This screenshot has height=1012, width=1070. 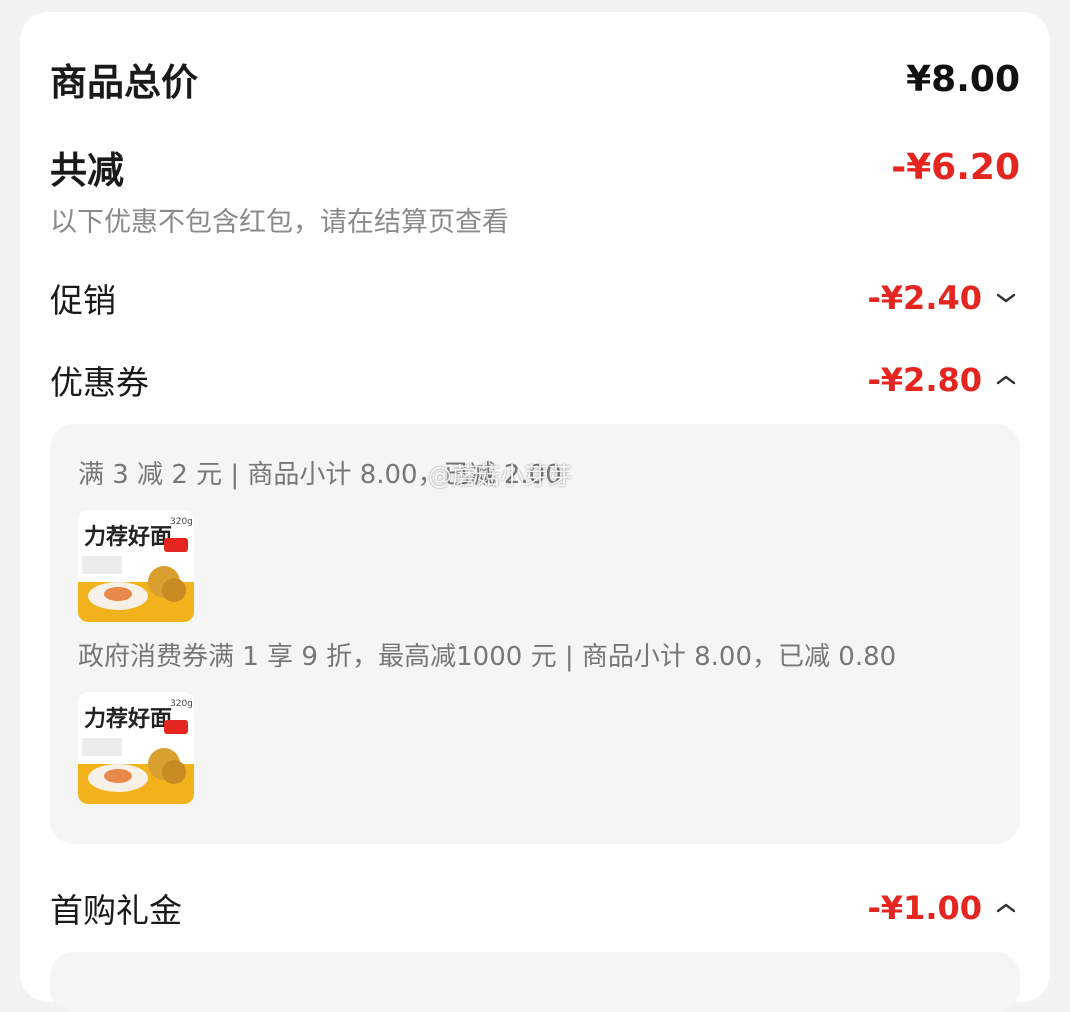 I want to click on promotion-value: -¥2.40, so click(x=925, y=298).